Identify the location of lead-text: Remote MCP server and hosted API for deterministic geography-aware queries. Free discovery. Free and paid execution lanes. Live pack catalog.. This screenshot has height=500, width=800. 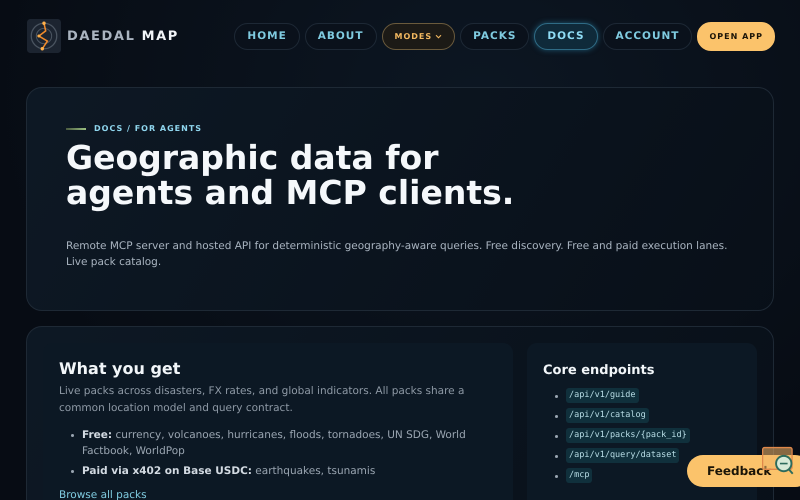
(397, 254).